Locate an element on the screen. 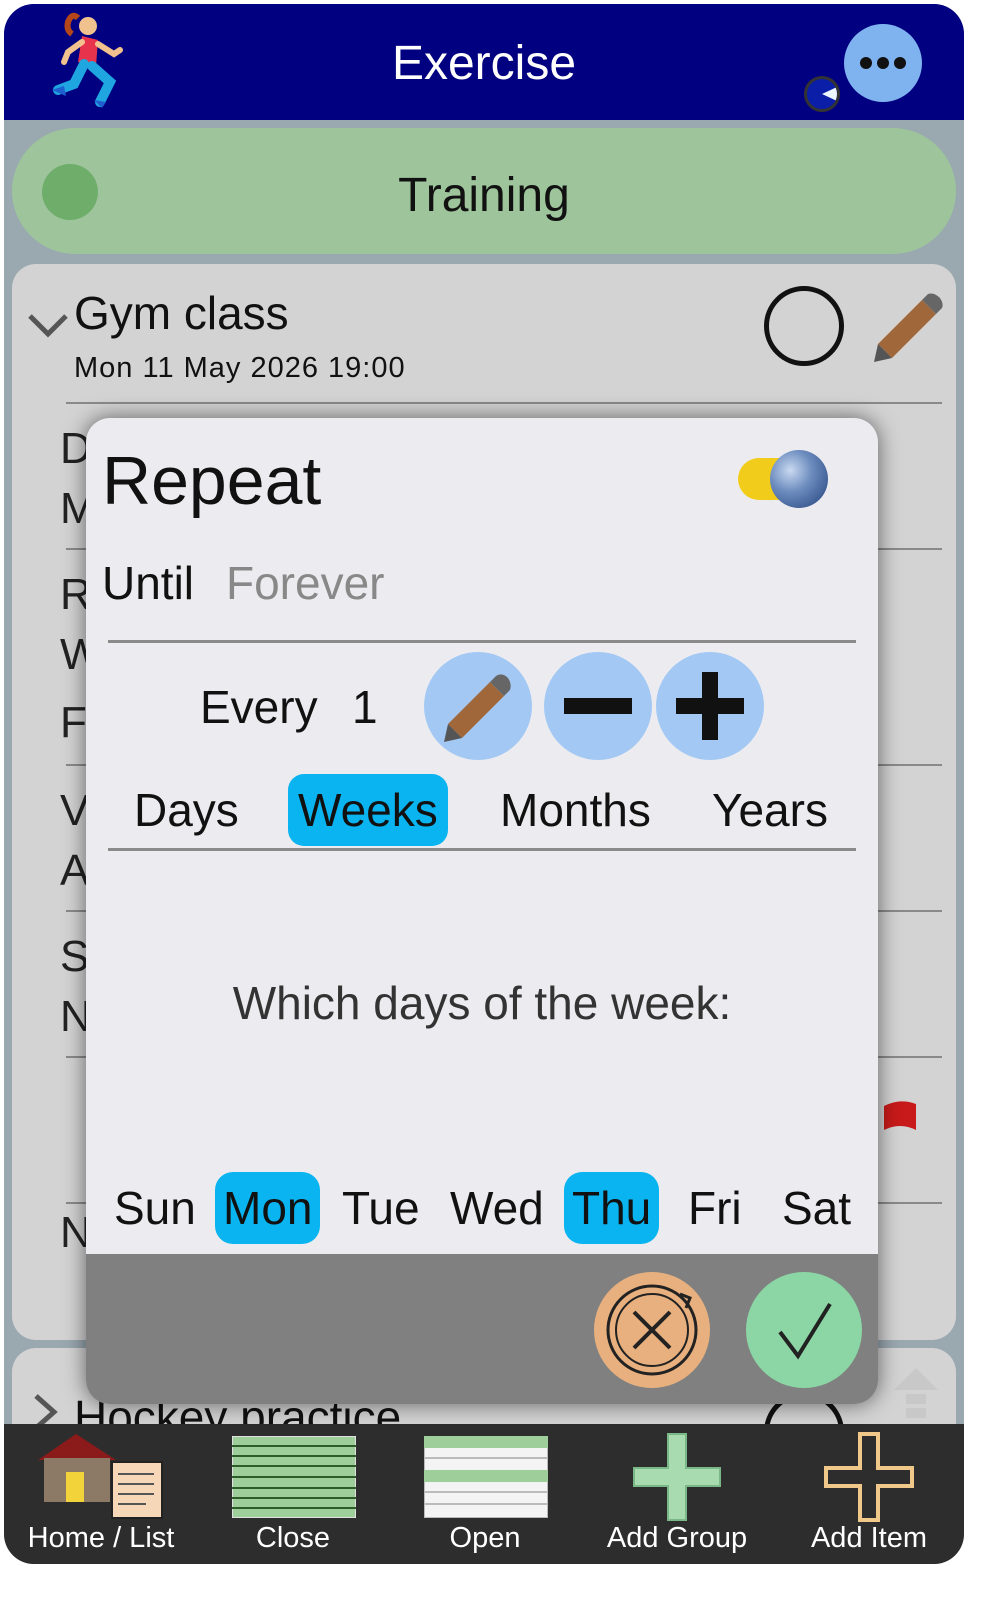 The height and width of the screenshot is (1620, 1000). home-icon is located at coordinates (100, 1476).